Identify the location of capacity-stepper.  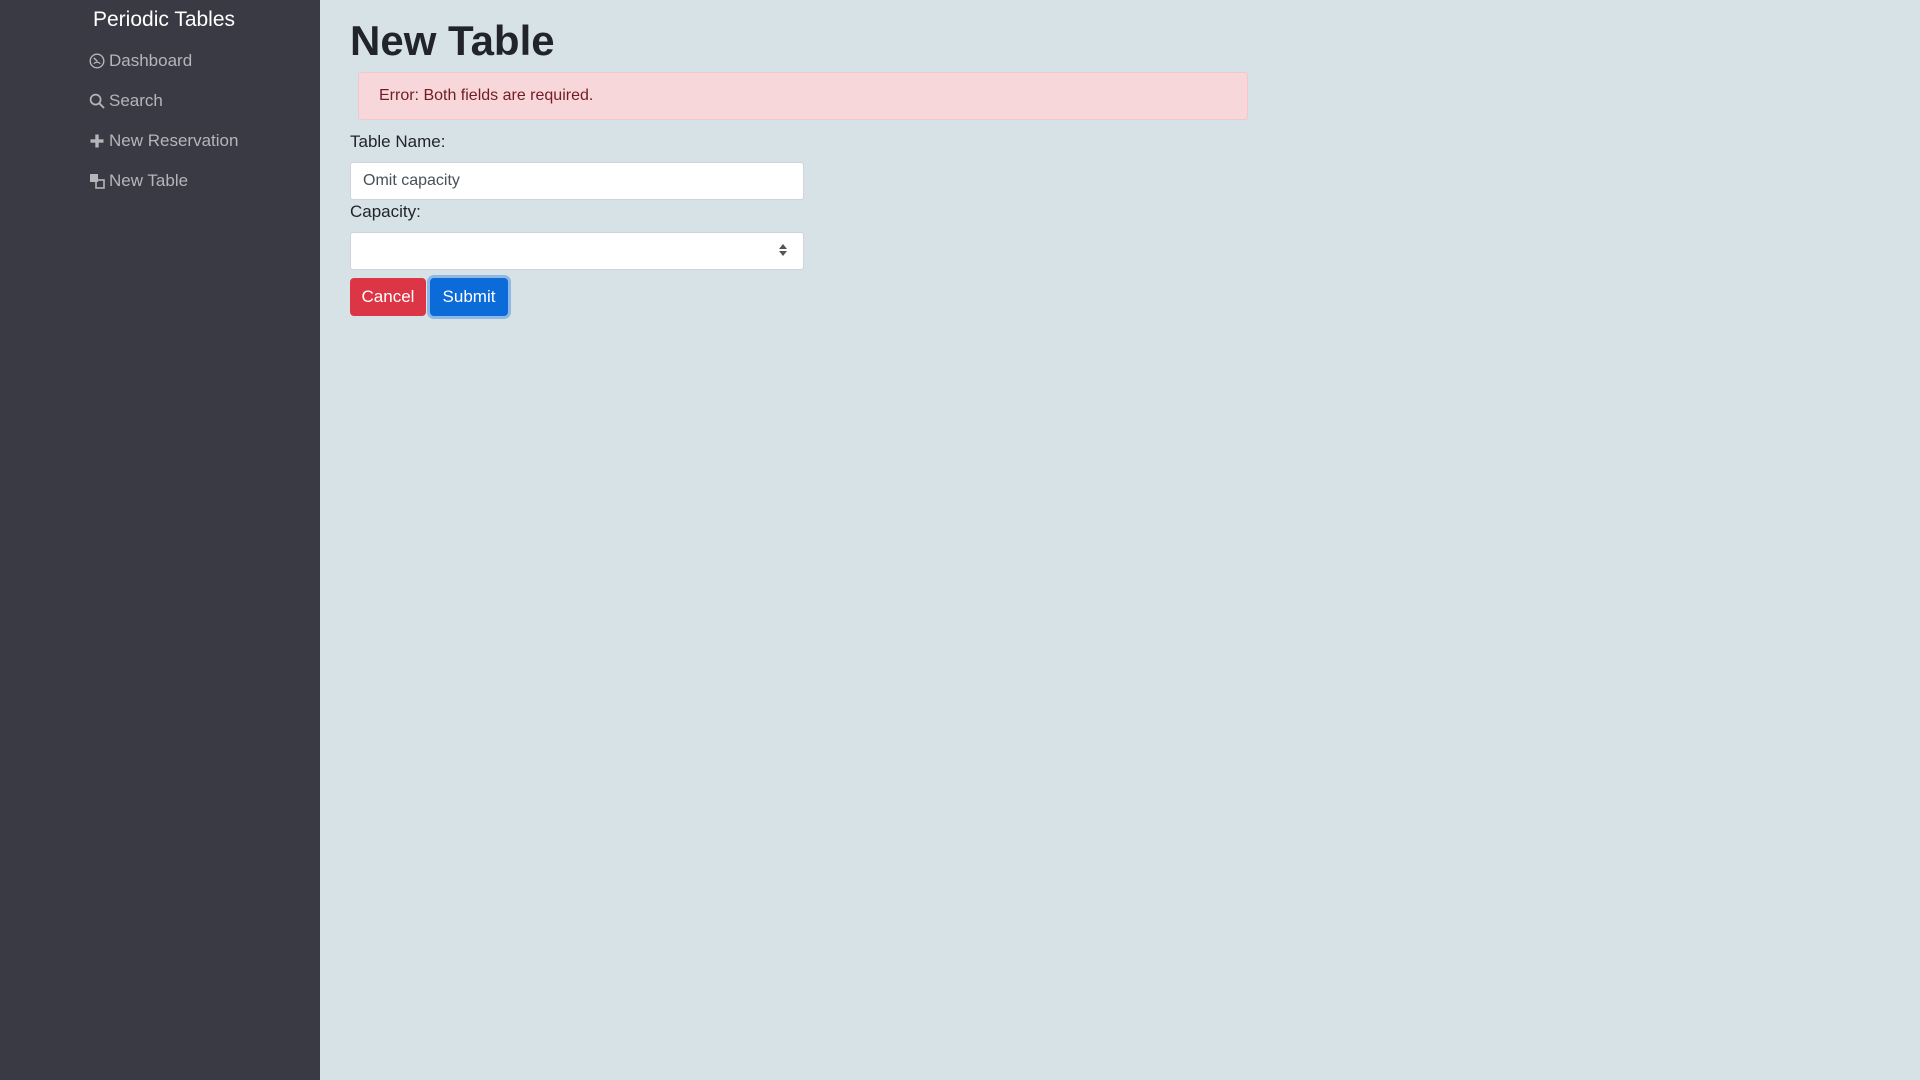
(783, 250).